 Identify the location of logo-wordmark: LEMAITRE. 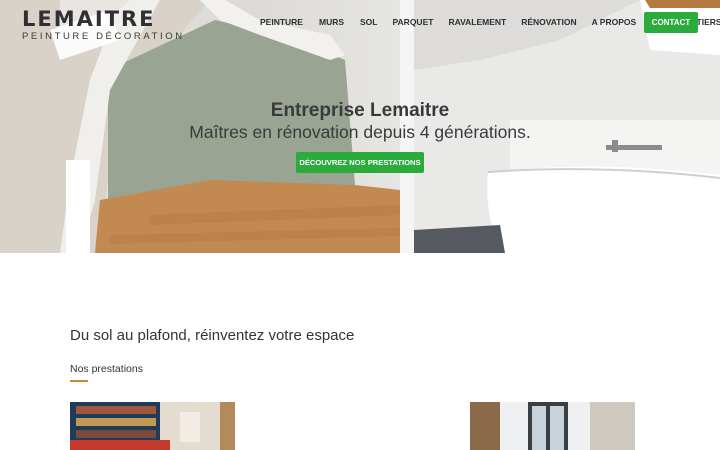
(89, 19).